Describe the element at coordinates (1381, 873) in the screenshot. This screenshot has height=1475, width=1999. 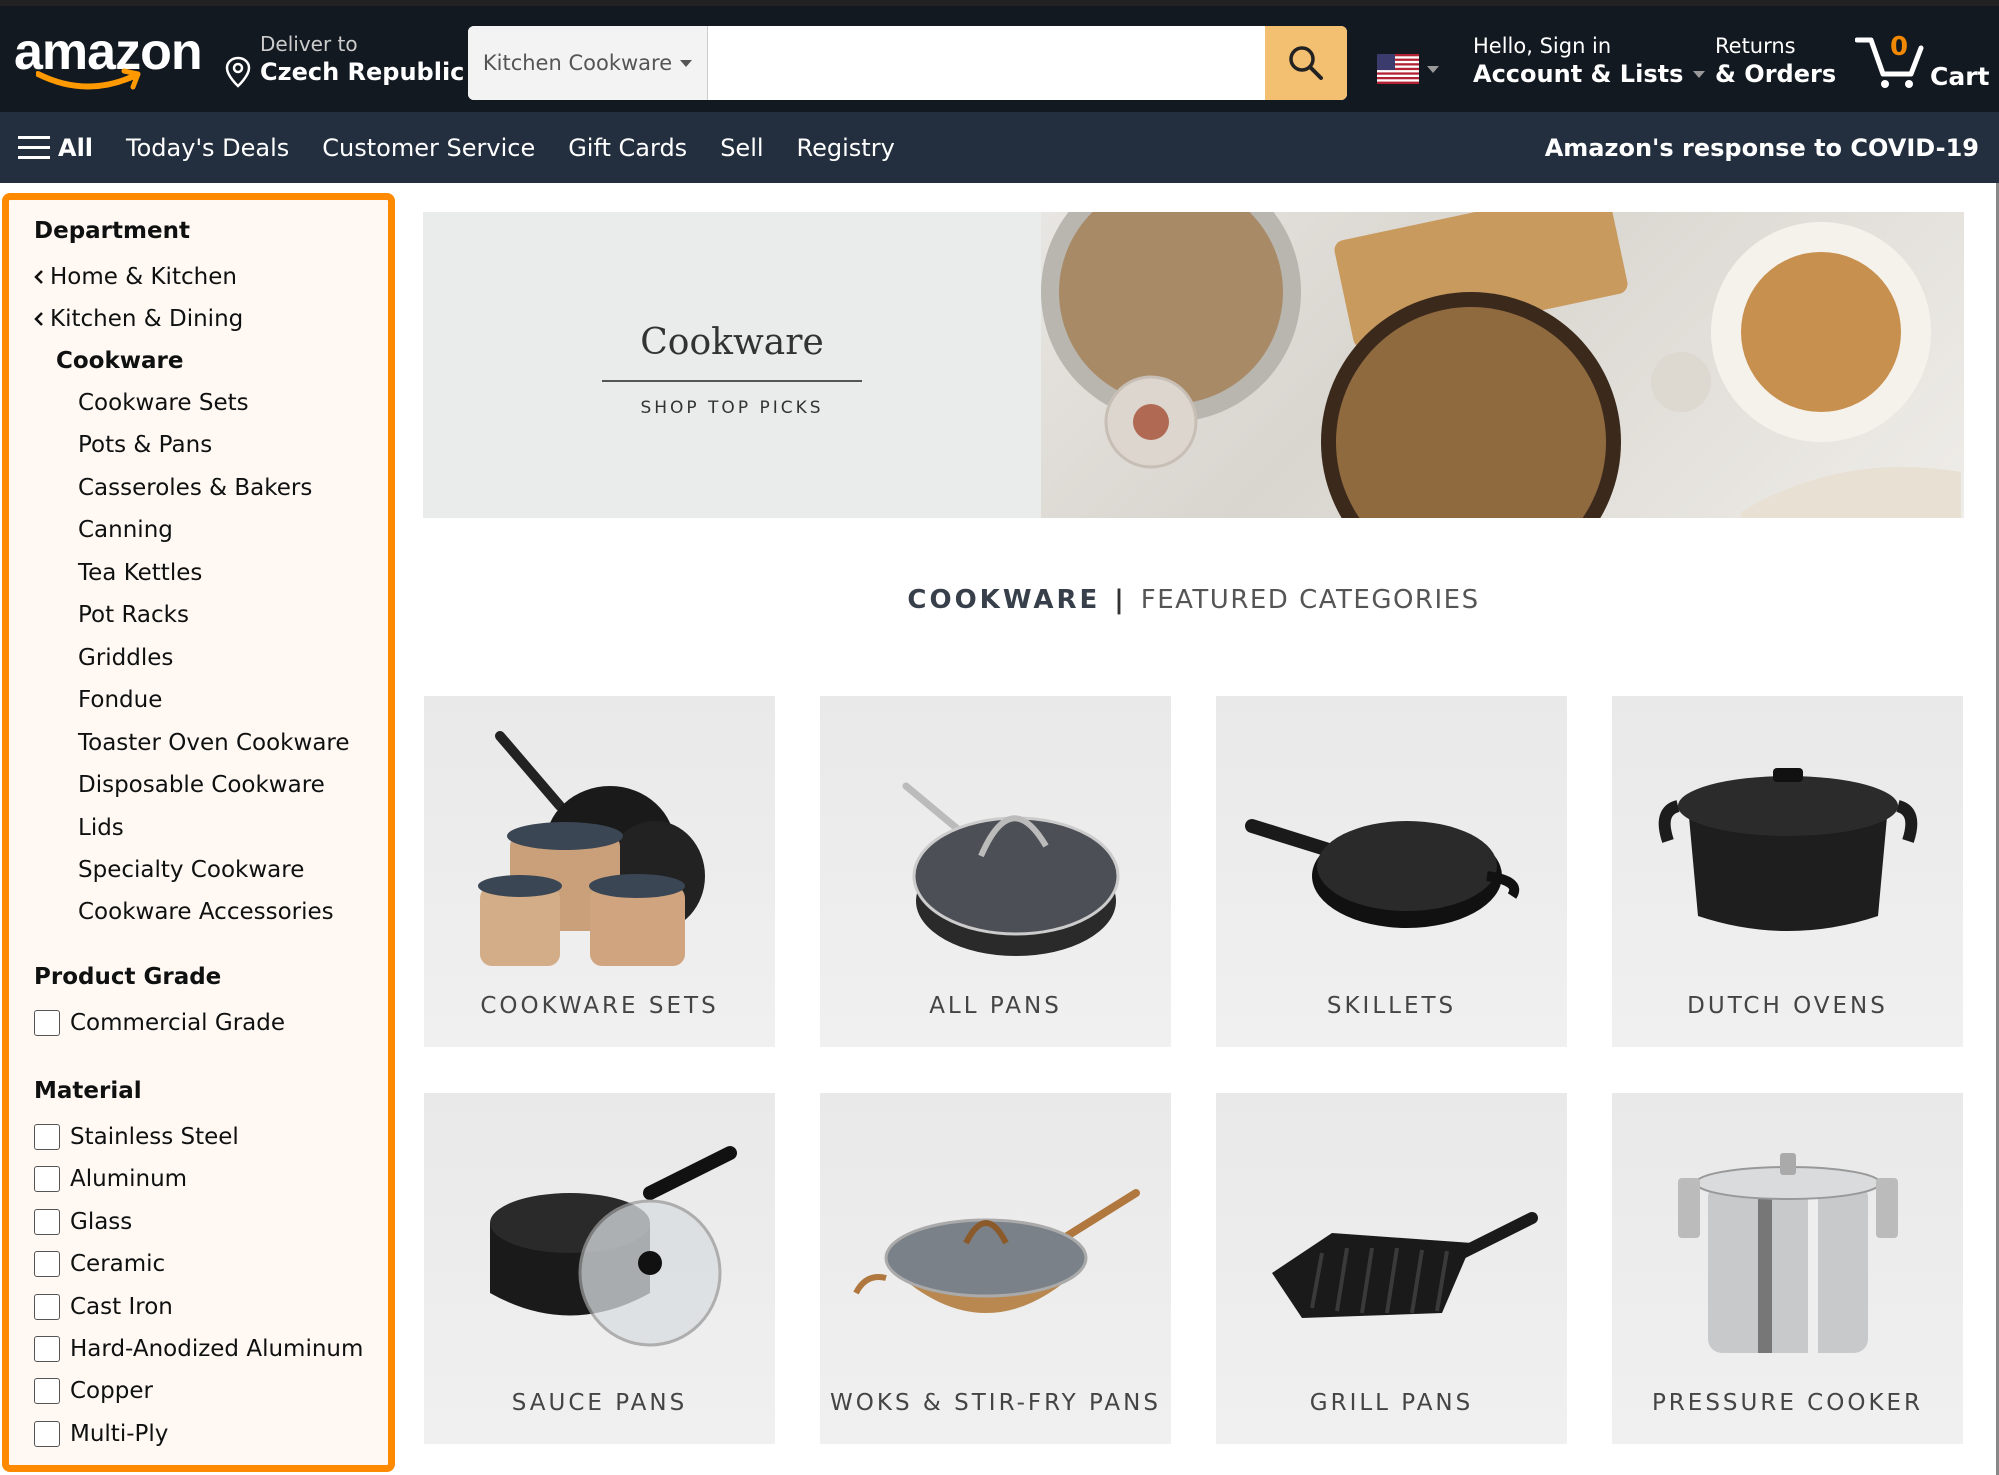
I see `skillet-image` at that location.